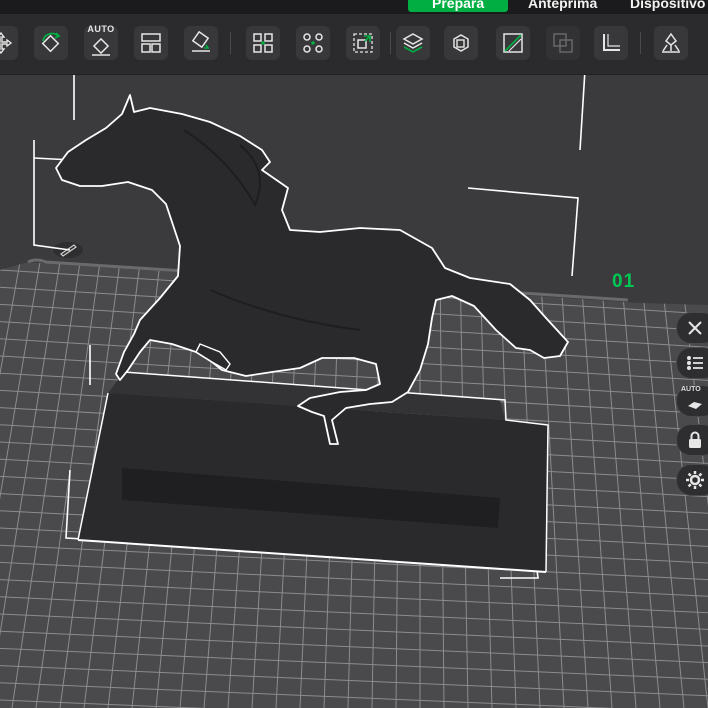  Describe the element at coordinates (354, 7) in the screenshot. I see `top-tab-bar: Prepara Anteprima Dispositivo` at that location.